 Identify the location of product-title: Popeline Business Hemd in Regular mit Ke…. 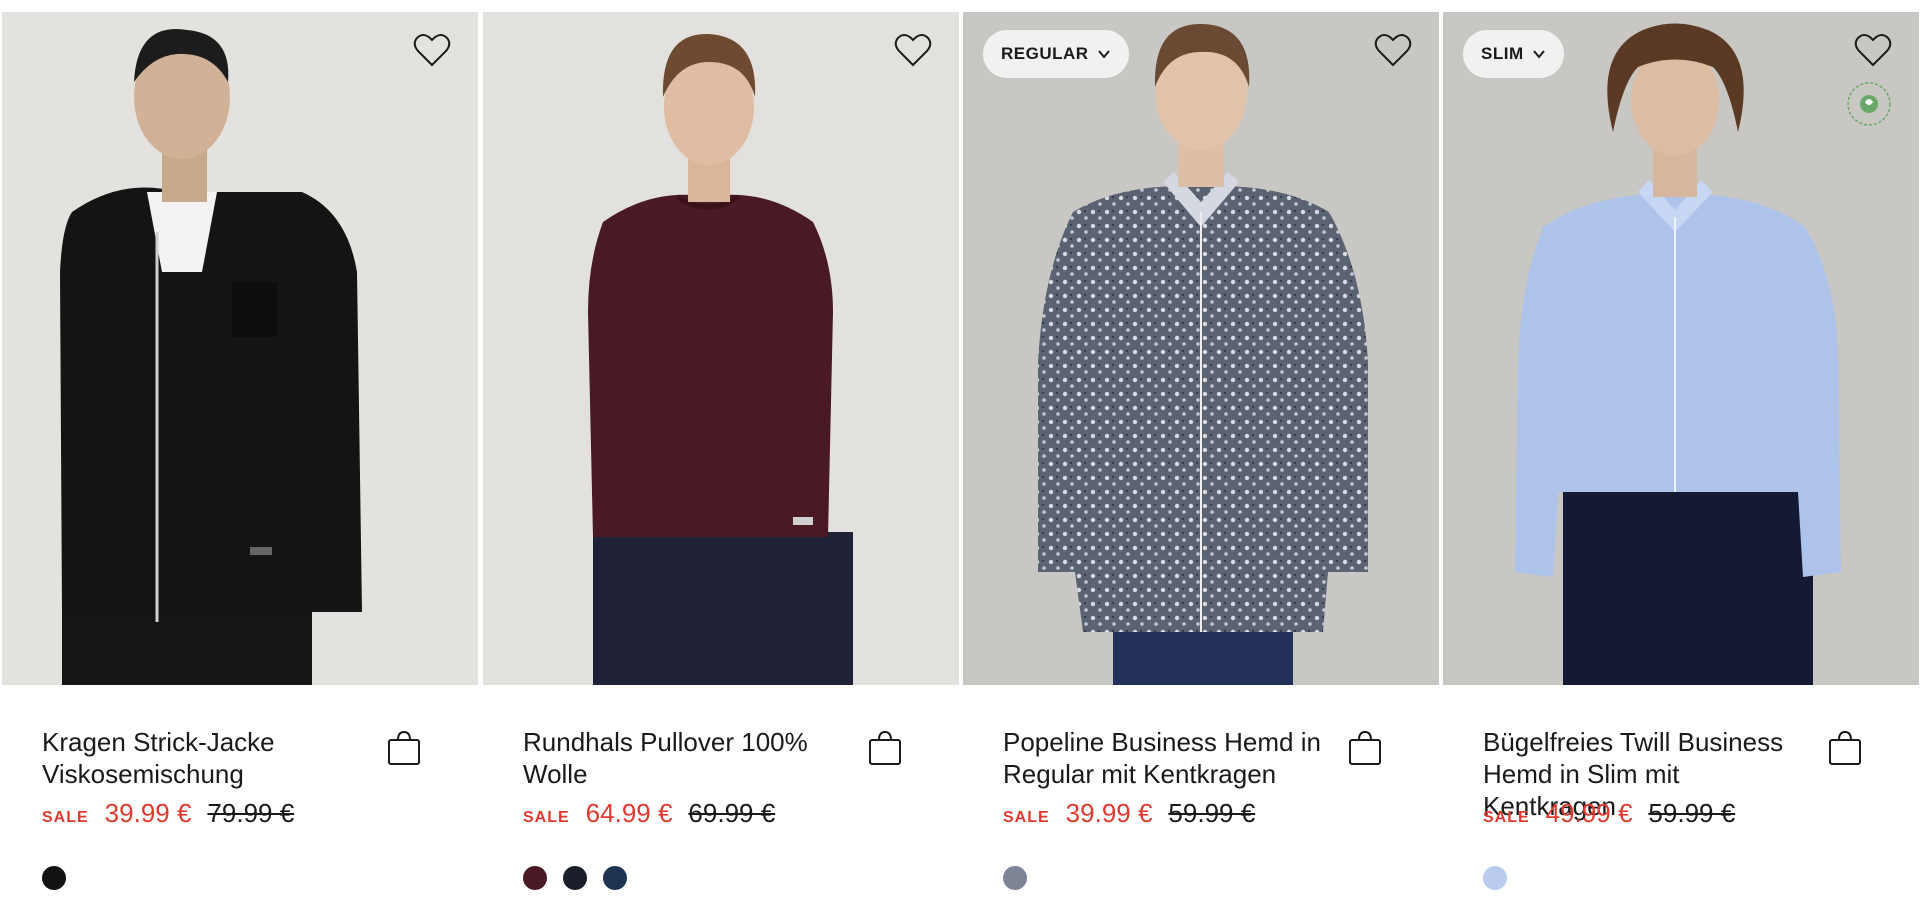
(1168, 758).